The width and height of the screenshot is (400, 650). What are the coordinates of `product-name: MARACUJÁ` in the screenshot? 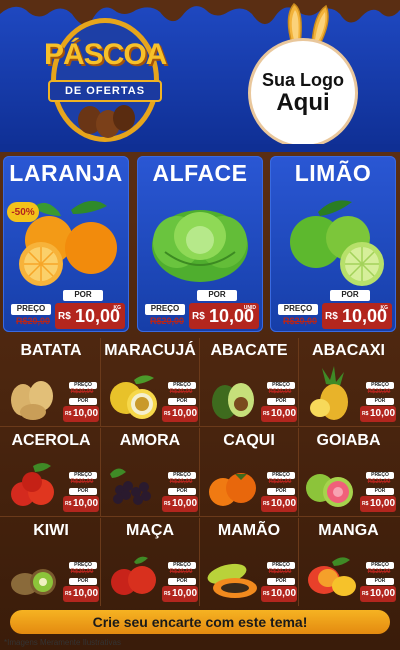 It's located at (150, 350).